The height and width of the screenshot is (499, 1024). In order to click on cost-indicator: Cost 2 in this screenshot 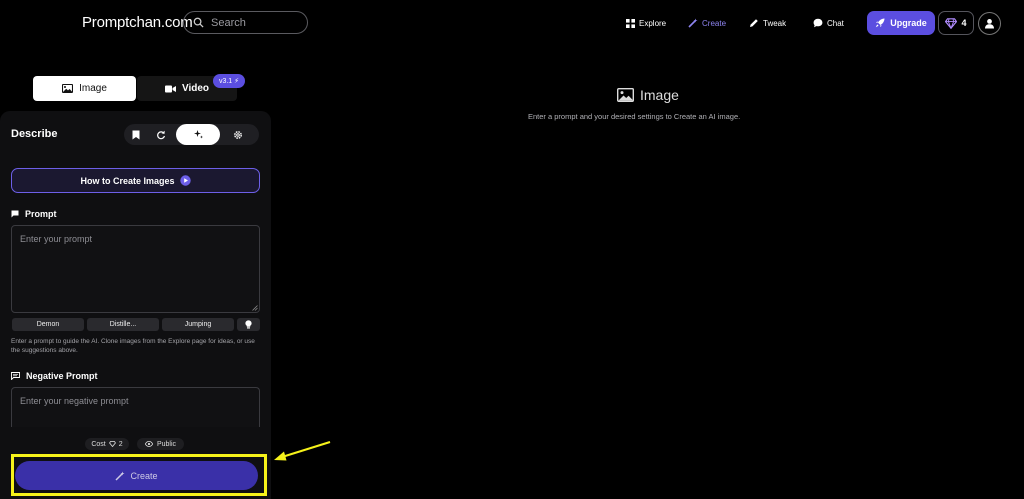, I will do `click(107, 444)`.